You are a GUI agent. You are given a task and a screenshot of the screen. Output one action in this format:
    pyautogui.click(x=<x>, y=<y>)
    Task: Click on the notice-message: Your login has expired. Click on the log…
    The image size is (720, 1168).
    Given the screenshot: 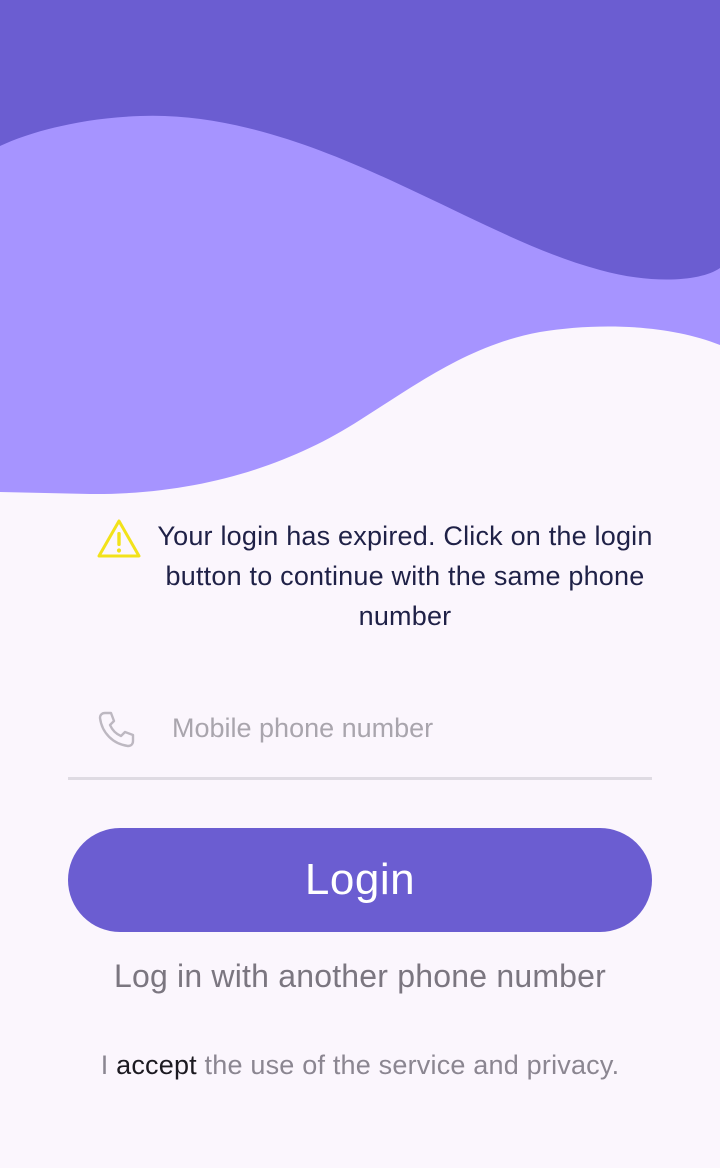 What is the action you would take?
    pyautogui.click(x=405, y=576)
    